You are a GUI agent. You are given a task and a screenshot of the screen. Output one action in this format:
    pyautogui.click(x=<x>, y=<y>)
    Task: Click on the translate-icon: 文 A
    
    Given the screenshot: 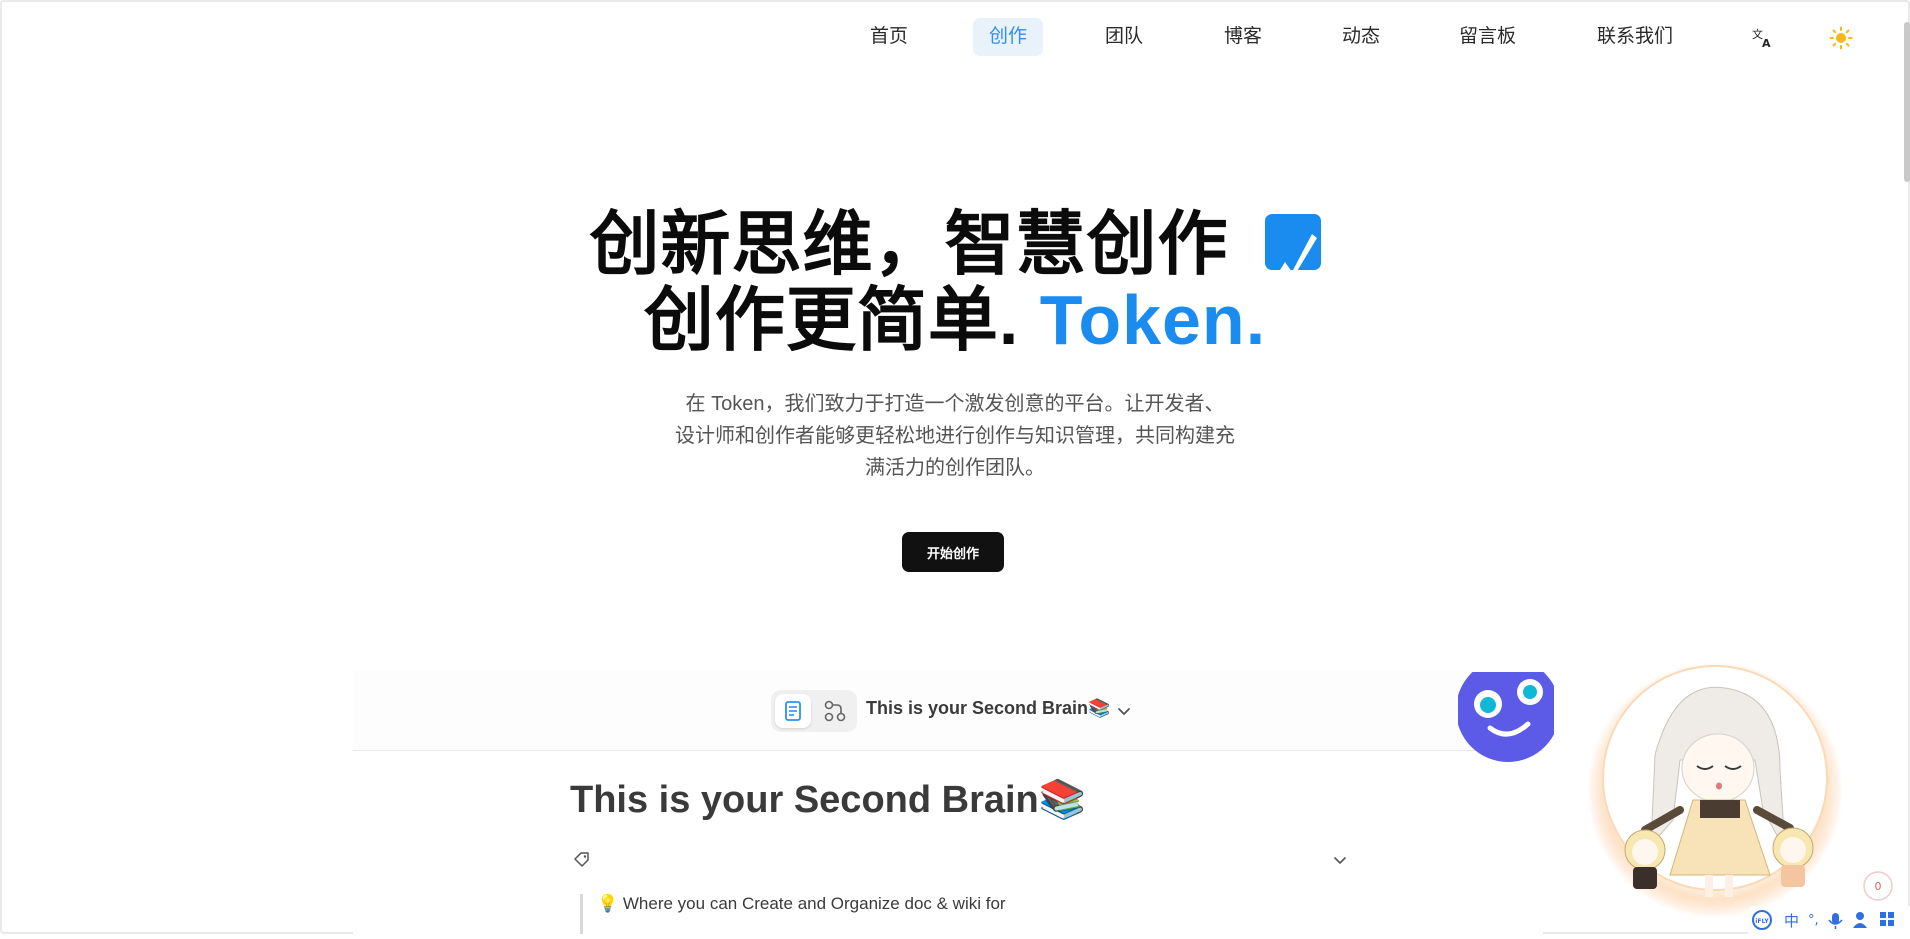 What is the action you would take?
    pyautogui.click(x=1763, y=38)
    